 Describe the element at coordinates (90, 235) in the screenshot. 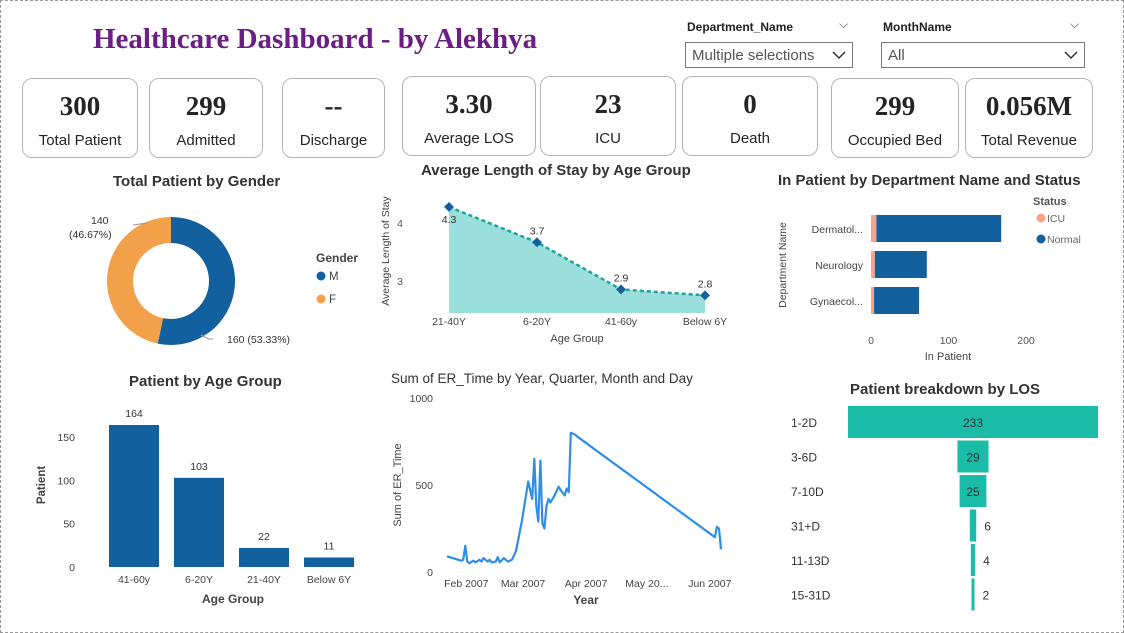

I see `gender-data-label: (46.67%)` at that location.